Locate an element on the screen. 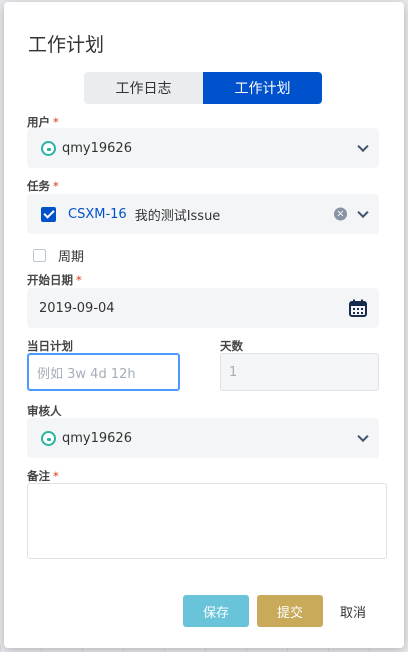 This screenshot has height=652, width=408. task-checkbox-icon is located at coordinates (48, 214).